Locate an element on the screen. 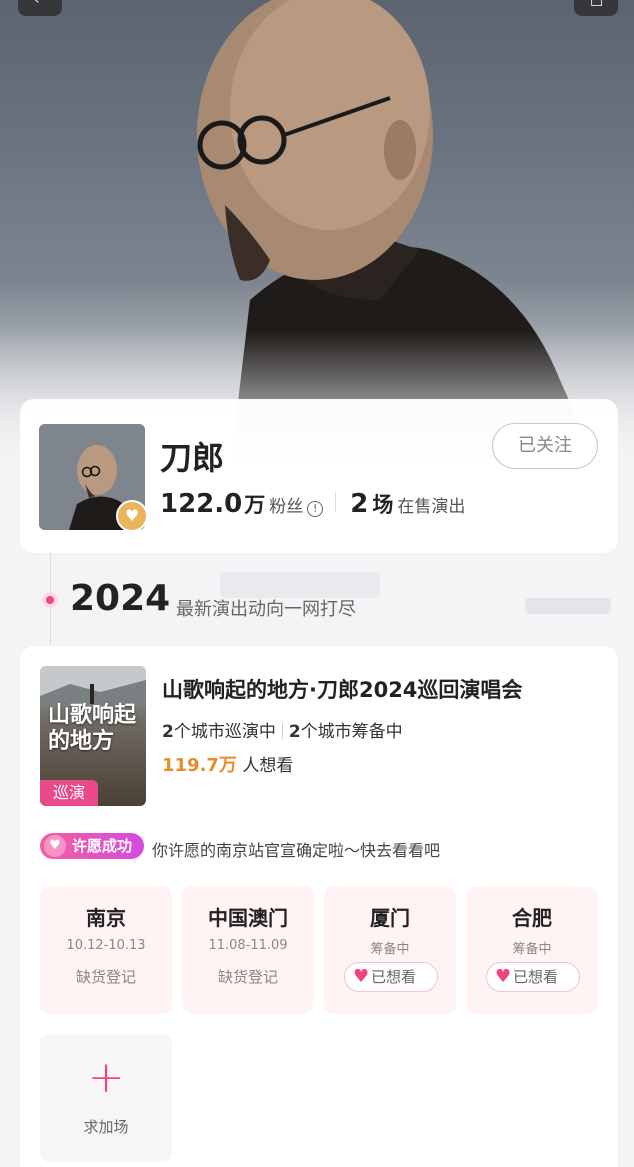 The image size is (634, 1167). back-arrow-icon: ‹ is located at coordinates (37, 4).